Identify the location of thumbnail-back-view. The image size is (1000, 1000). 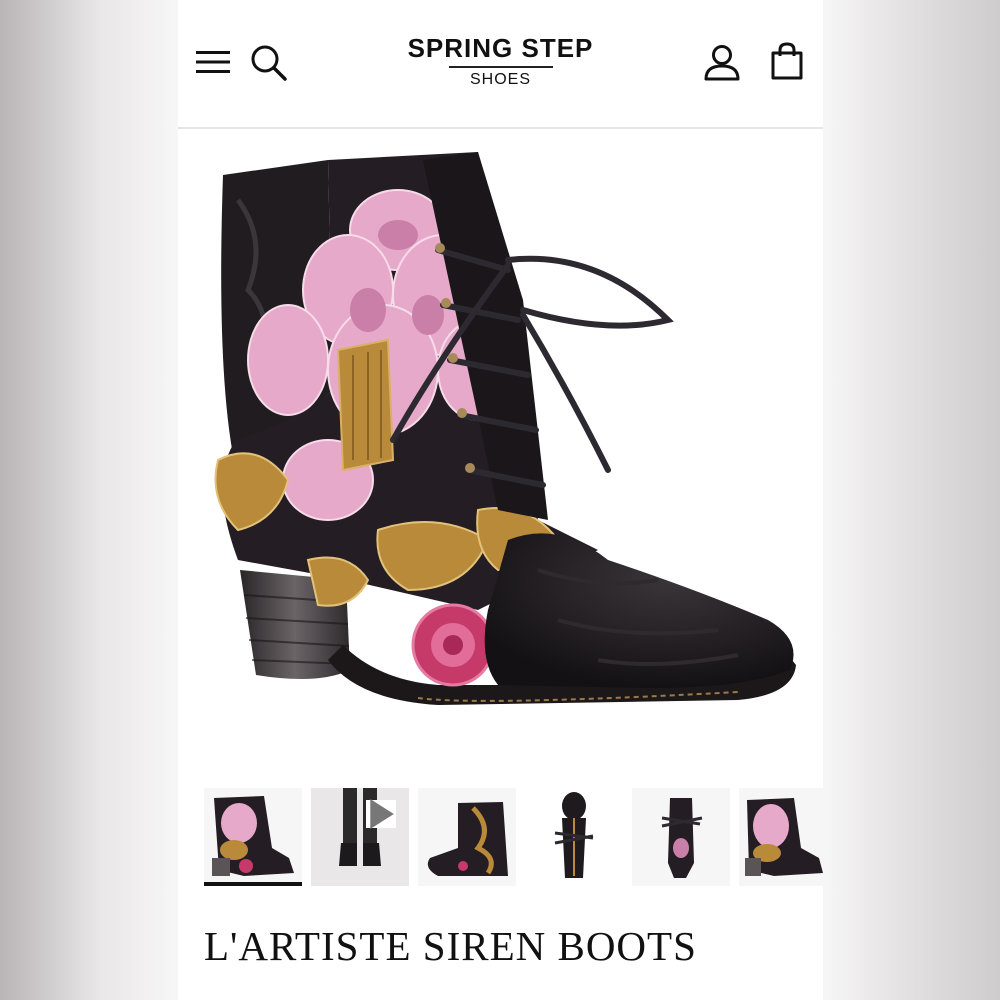
(681, 837).